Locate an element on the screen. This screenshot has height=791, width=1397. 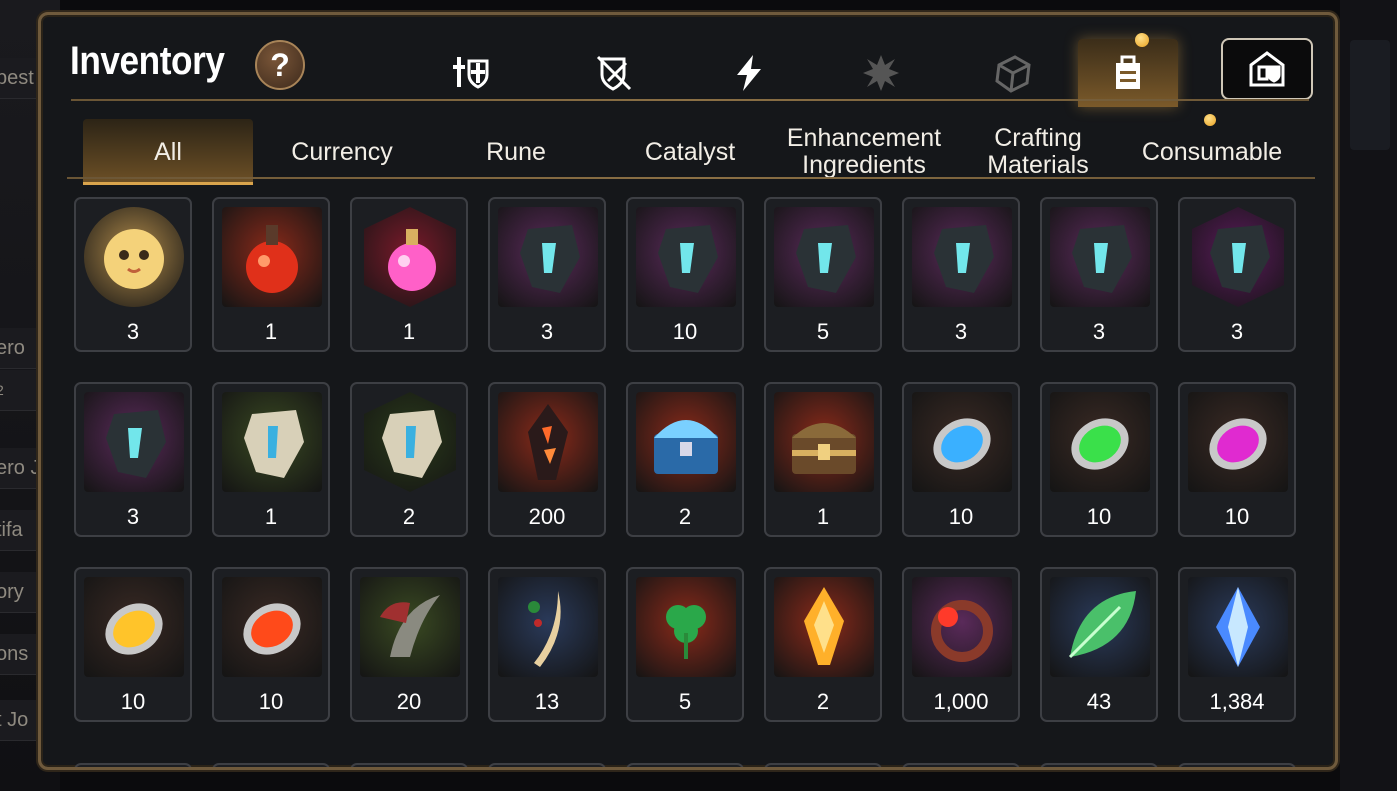
inventory-slot: 1,000 is located at coordinates (961, 644).